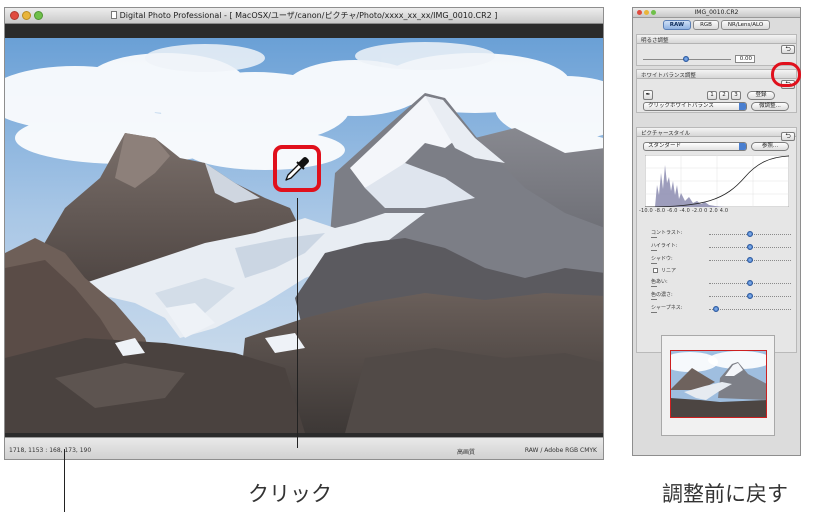  Describe the element at coordinates (669, 271) in the screenshot. I see `linear-label: リニア` at that location.